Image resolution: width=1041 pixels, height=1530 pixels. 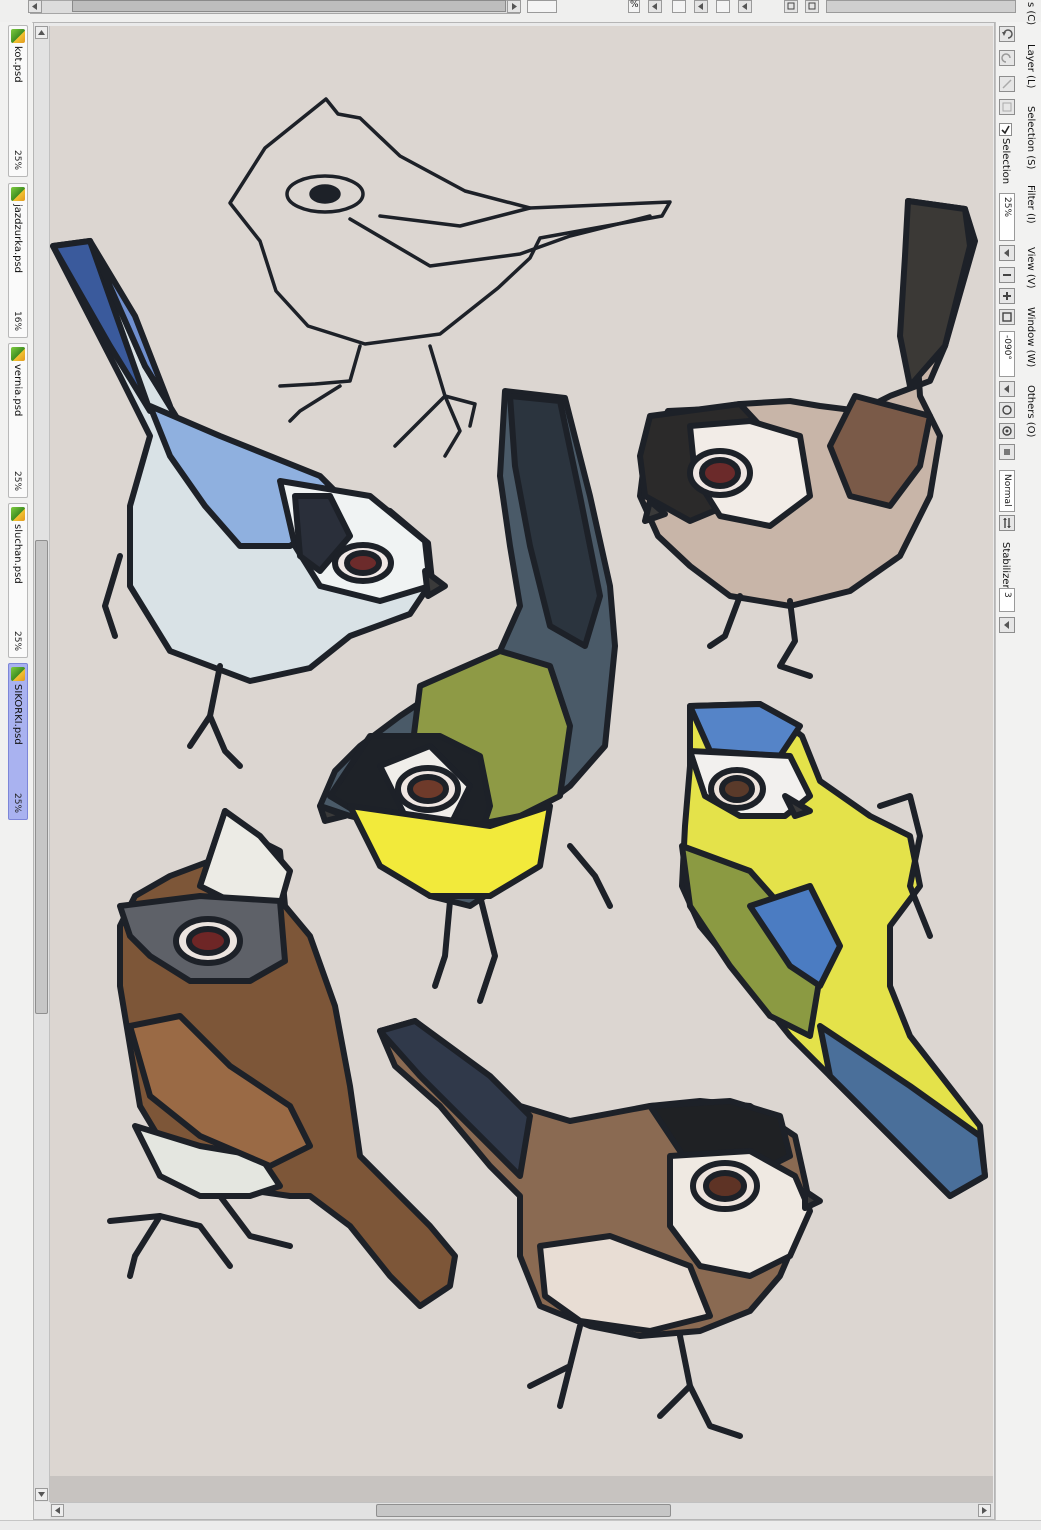 I want to click on scroll-up-icon, so click(x=41, y=32).